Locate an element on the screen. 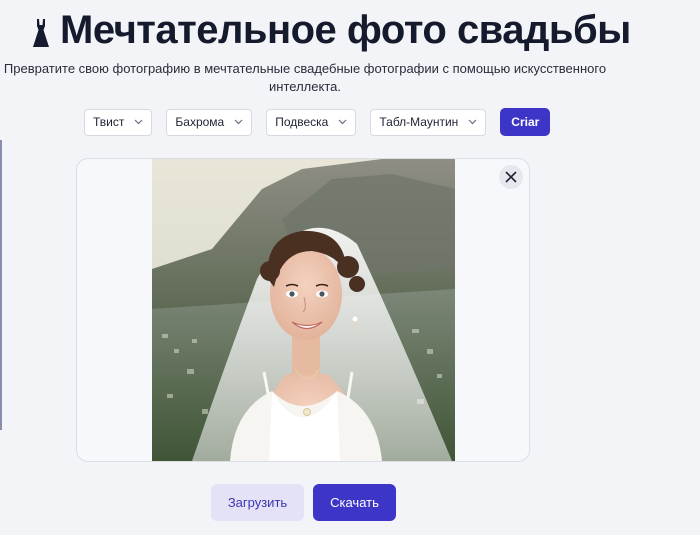 This screenshot has width=700, height=535. select-value: Табл-Маунтин is located at coordinates (419, 122).